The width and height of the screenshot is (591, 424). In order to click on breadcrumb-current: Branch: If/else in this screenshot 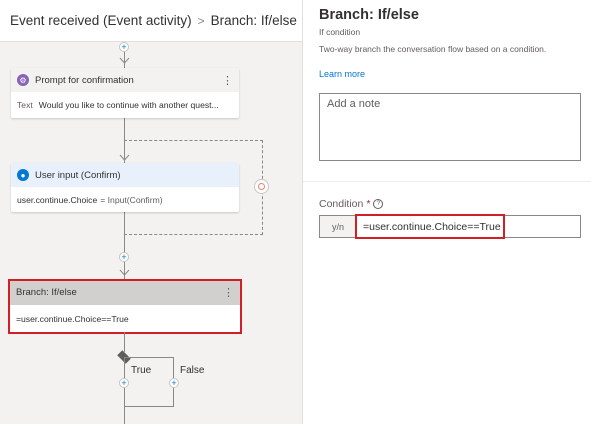, I will do `click(253, 20)`.